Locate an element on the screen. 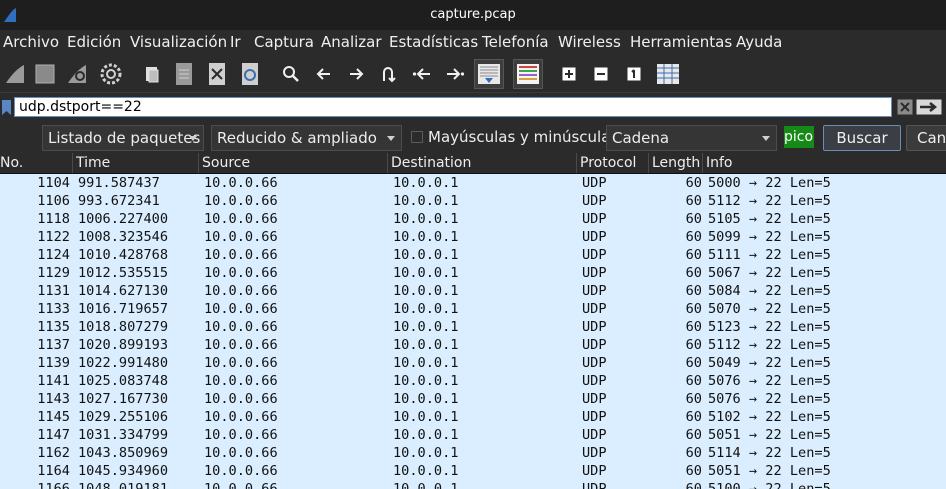 Image resolution: width=946 pixels, height=489 pixels. column-header-no: No. is located at coordinates (36, 163).